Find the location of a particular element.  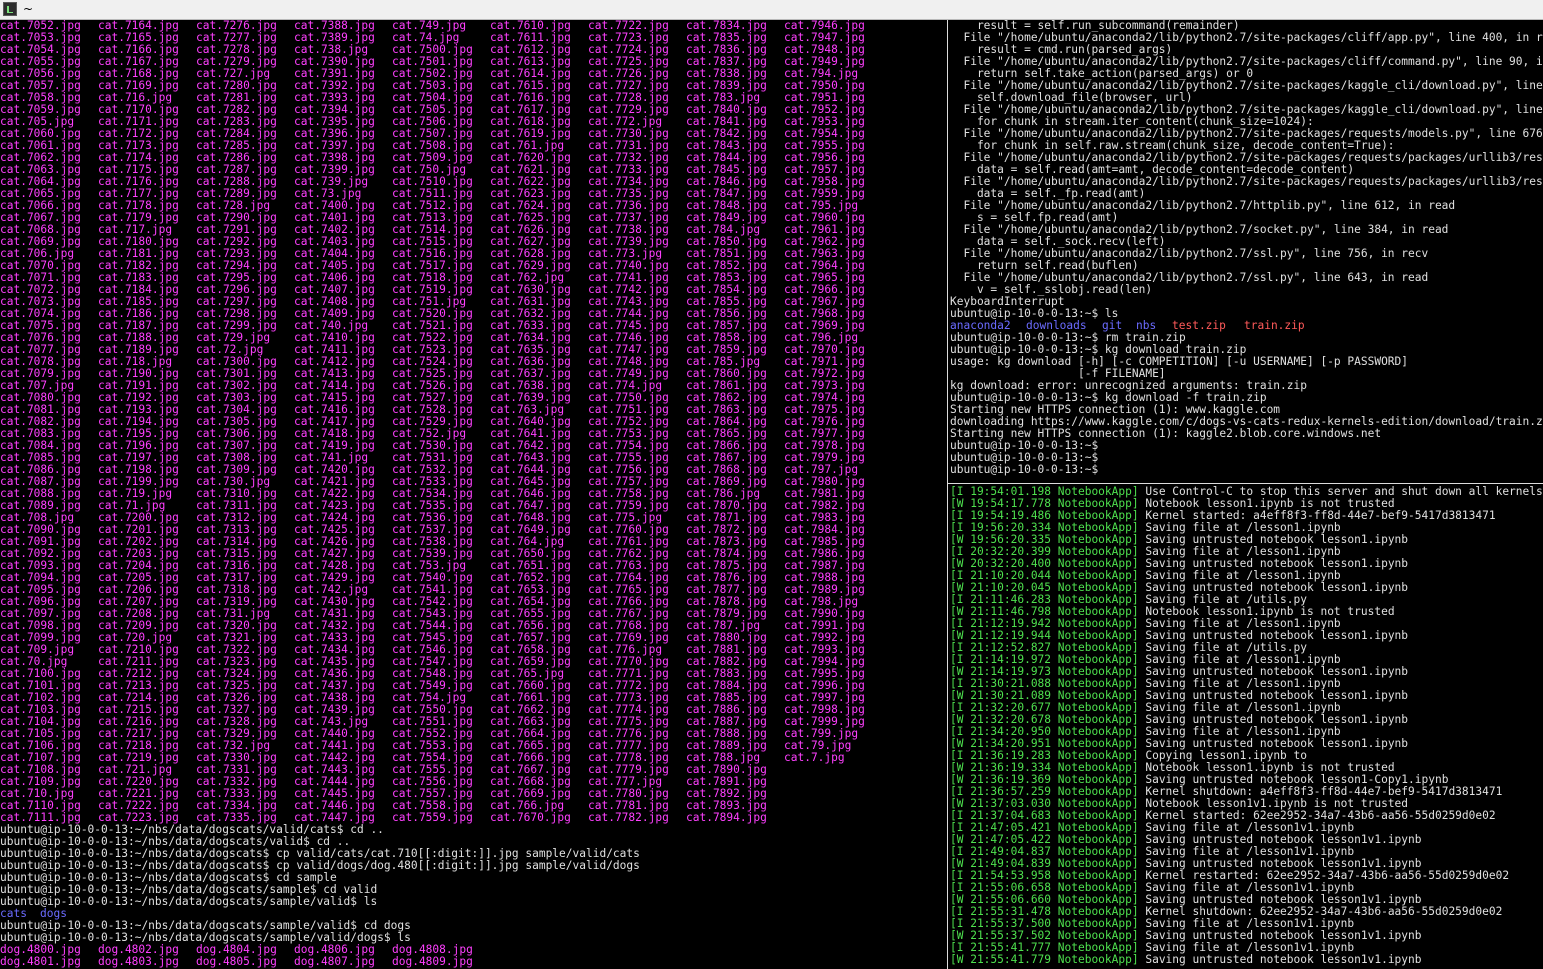

file-name: cat.7742.jpg is located at coordinates (628, 290).